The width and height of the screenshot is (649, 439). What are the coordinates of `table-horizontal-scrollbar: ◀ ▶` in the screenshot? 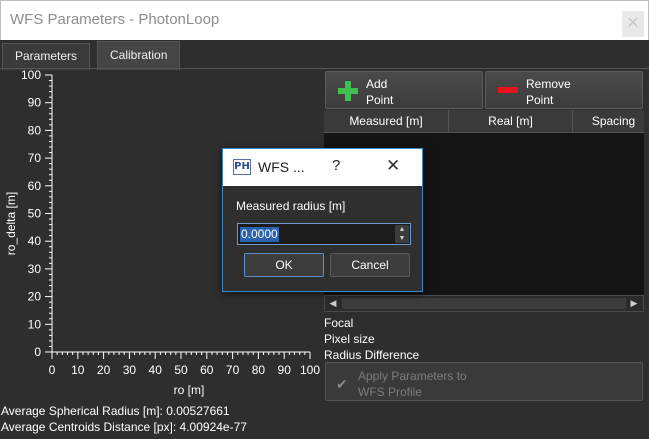 It's located at (484, 303).